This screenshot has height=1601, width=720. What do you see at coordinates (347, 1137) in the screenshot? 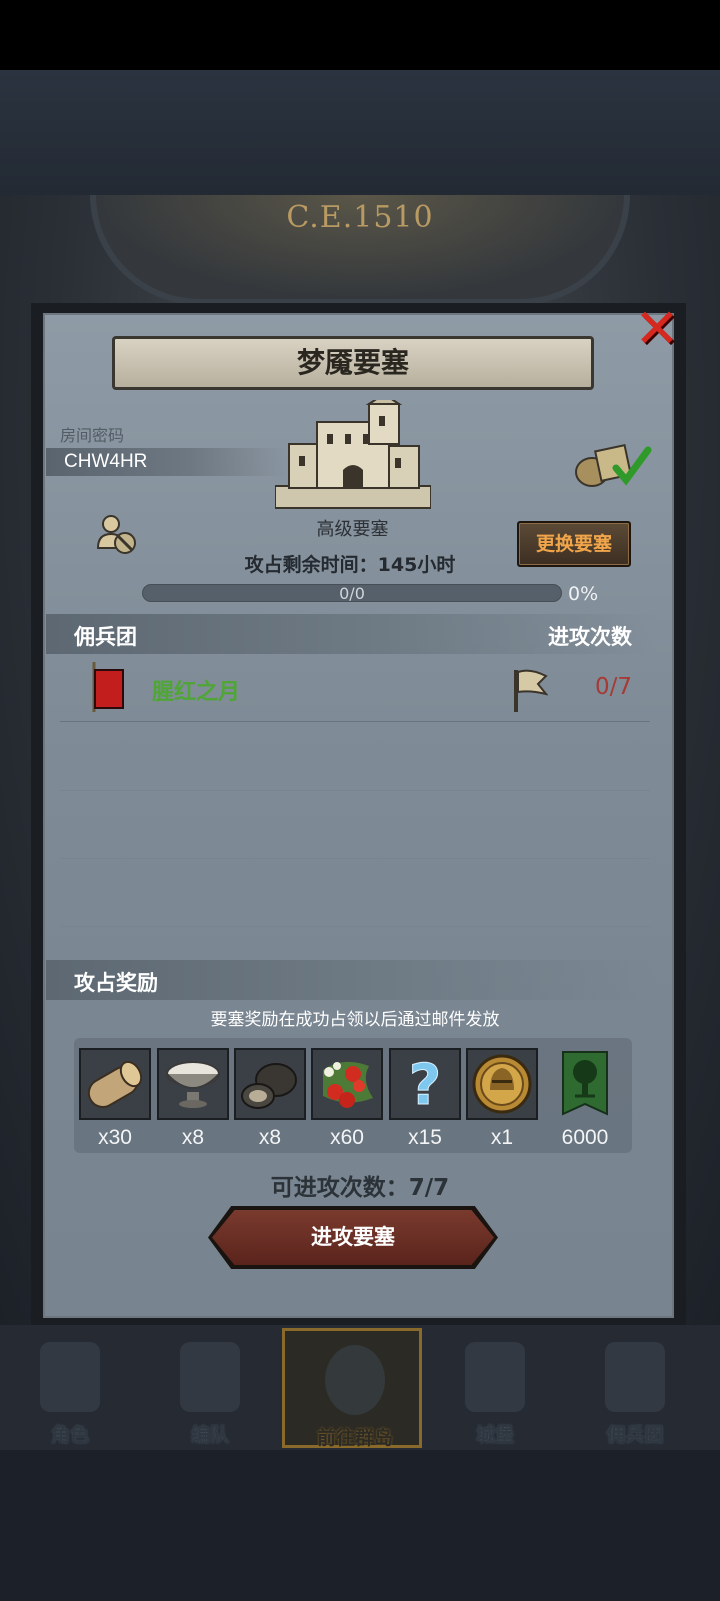
I see `reward-qty: x60` at bounding box center [347, 1137].